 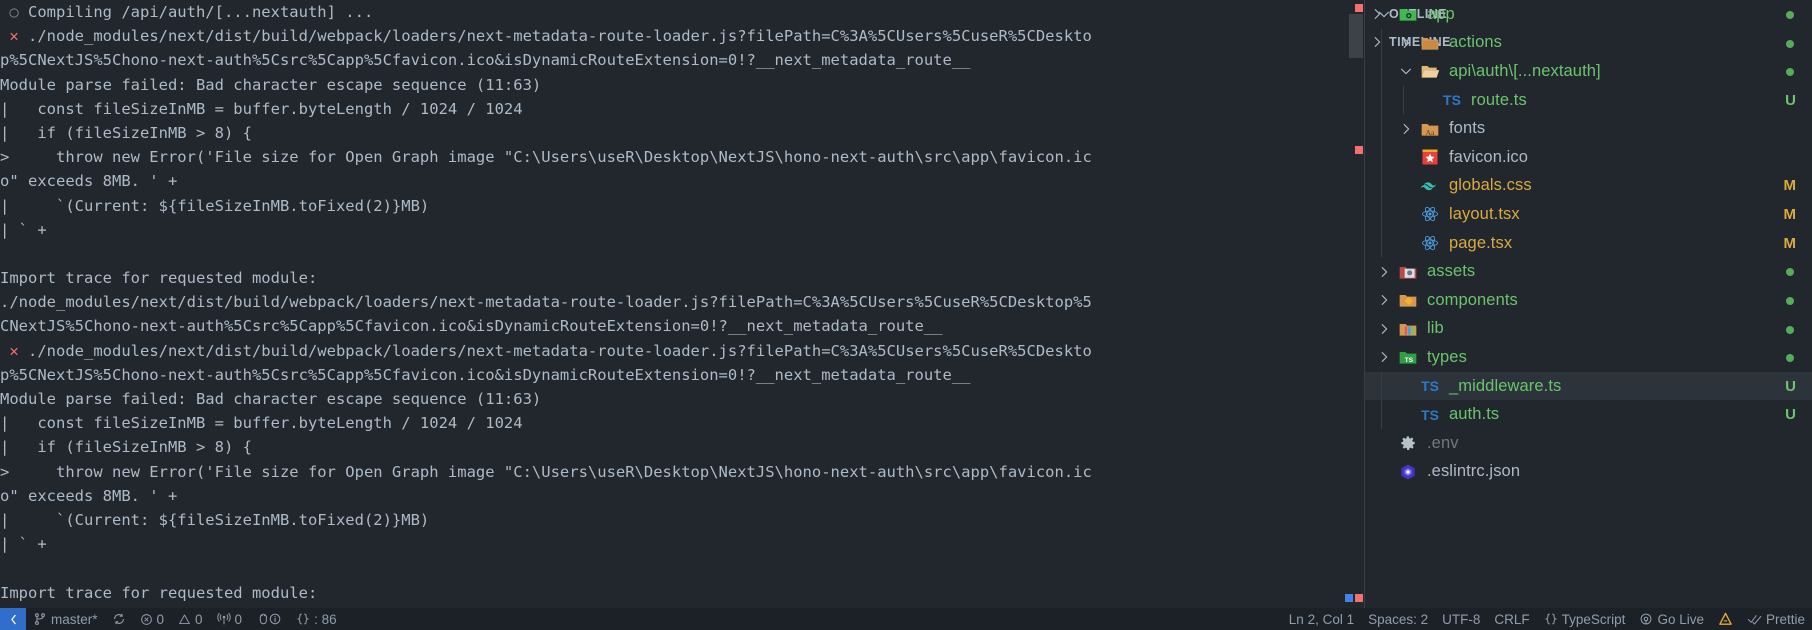 I want to click on status-ports: 0, so click(x=230, y=619).